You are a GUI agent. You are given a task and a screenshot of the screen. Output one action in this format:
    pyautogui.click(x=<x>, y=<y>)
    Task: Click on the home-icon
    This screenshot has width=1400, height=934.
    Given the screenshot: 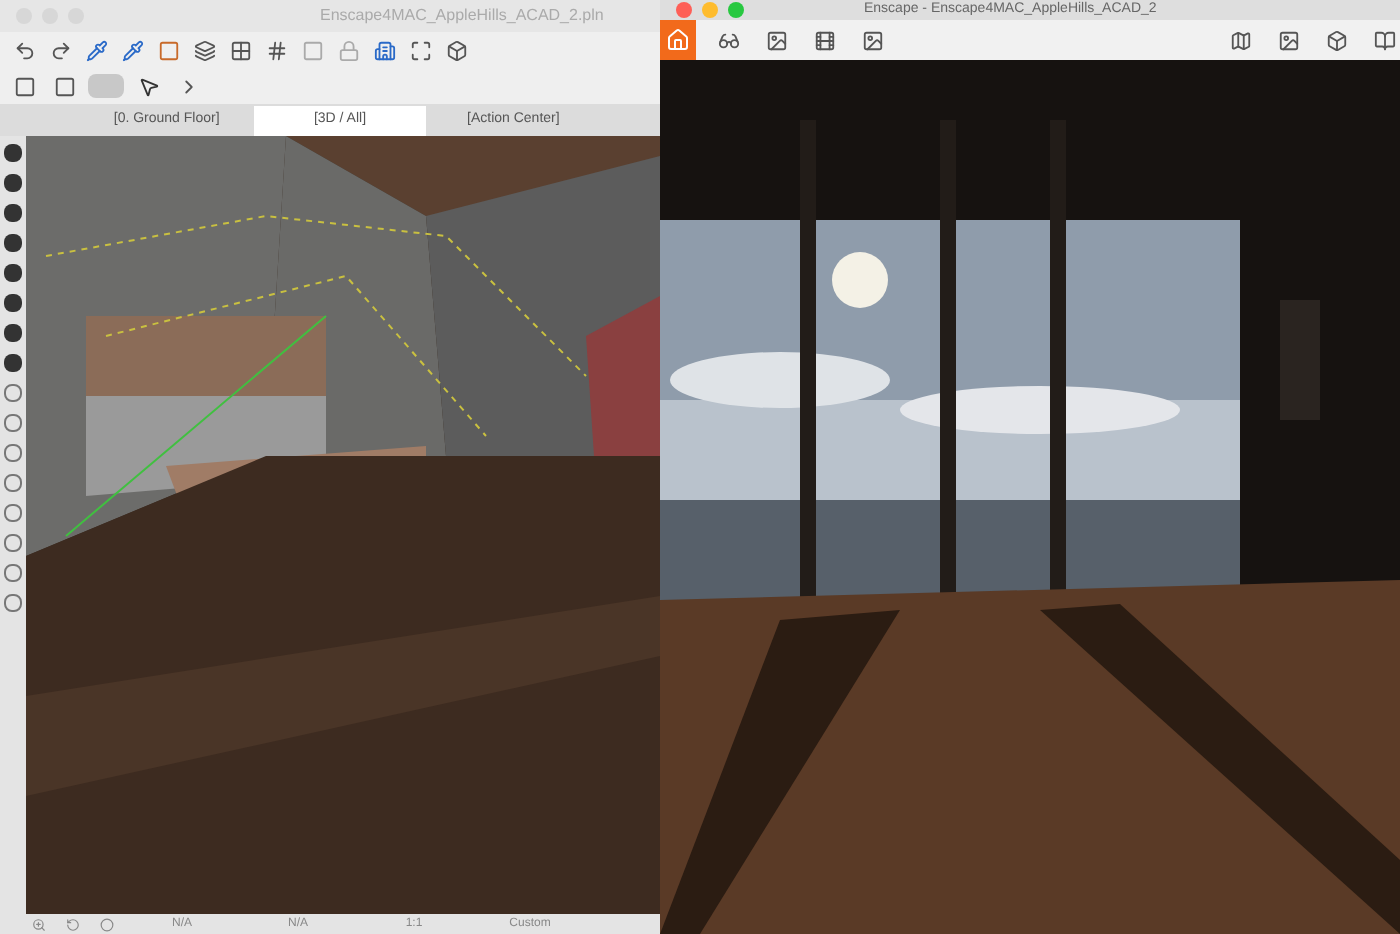 What is the action you would take?
    pyautogui.click(x=678, y=40)
    